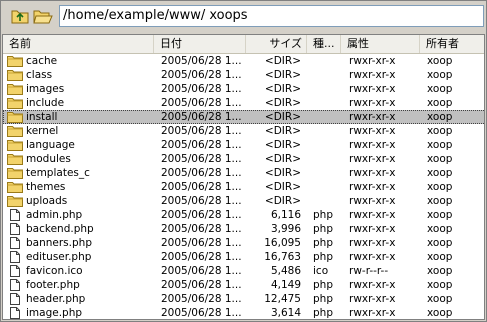 The height and width of the screenshot is (322, 487). I want to click on file-name: admin.php, so click(54, 215).